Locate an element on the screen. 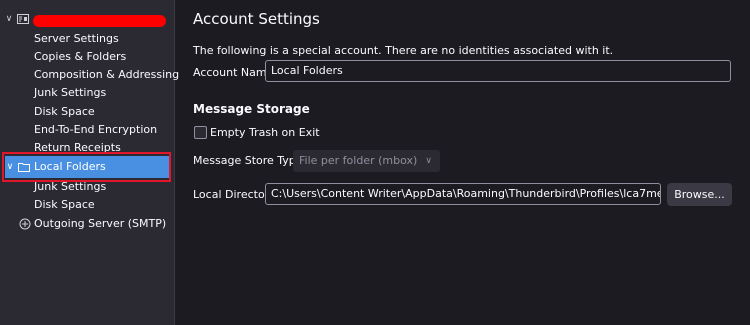 The width and height of the screenshot is (750, 325). sidebar-item-junk-settings: Junk Settings is located at coordinates (87, 93).